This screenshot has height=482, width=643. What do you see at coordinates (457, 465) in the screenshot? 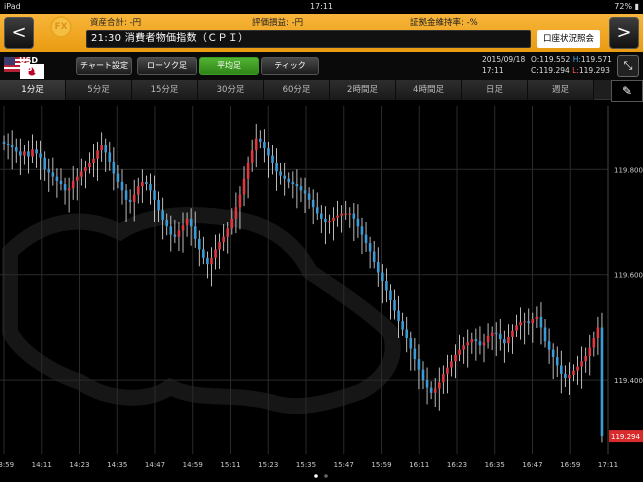
I see `time-tick-label: 16:23` at bounding box center [457, 465].